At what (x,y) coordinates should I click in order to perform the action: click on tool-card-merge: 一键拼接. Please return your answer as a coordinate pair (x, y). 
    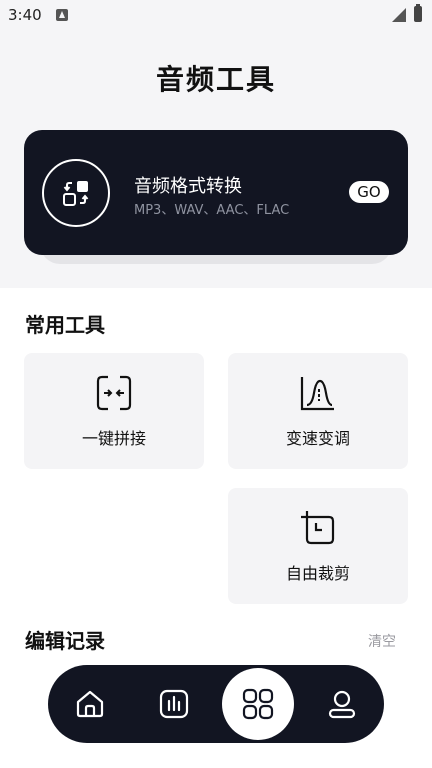
    Looking at the image, I should click on (114, 411).